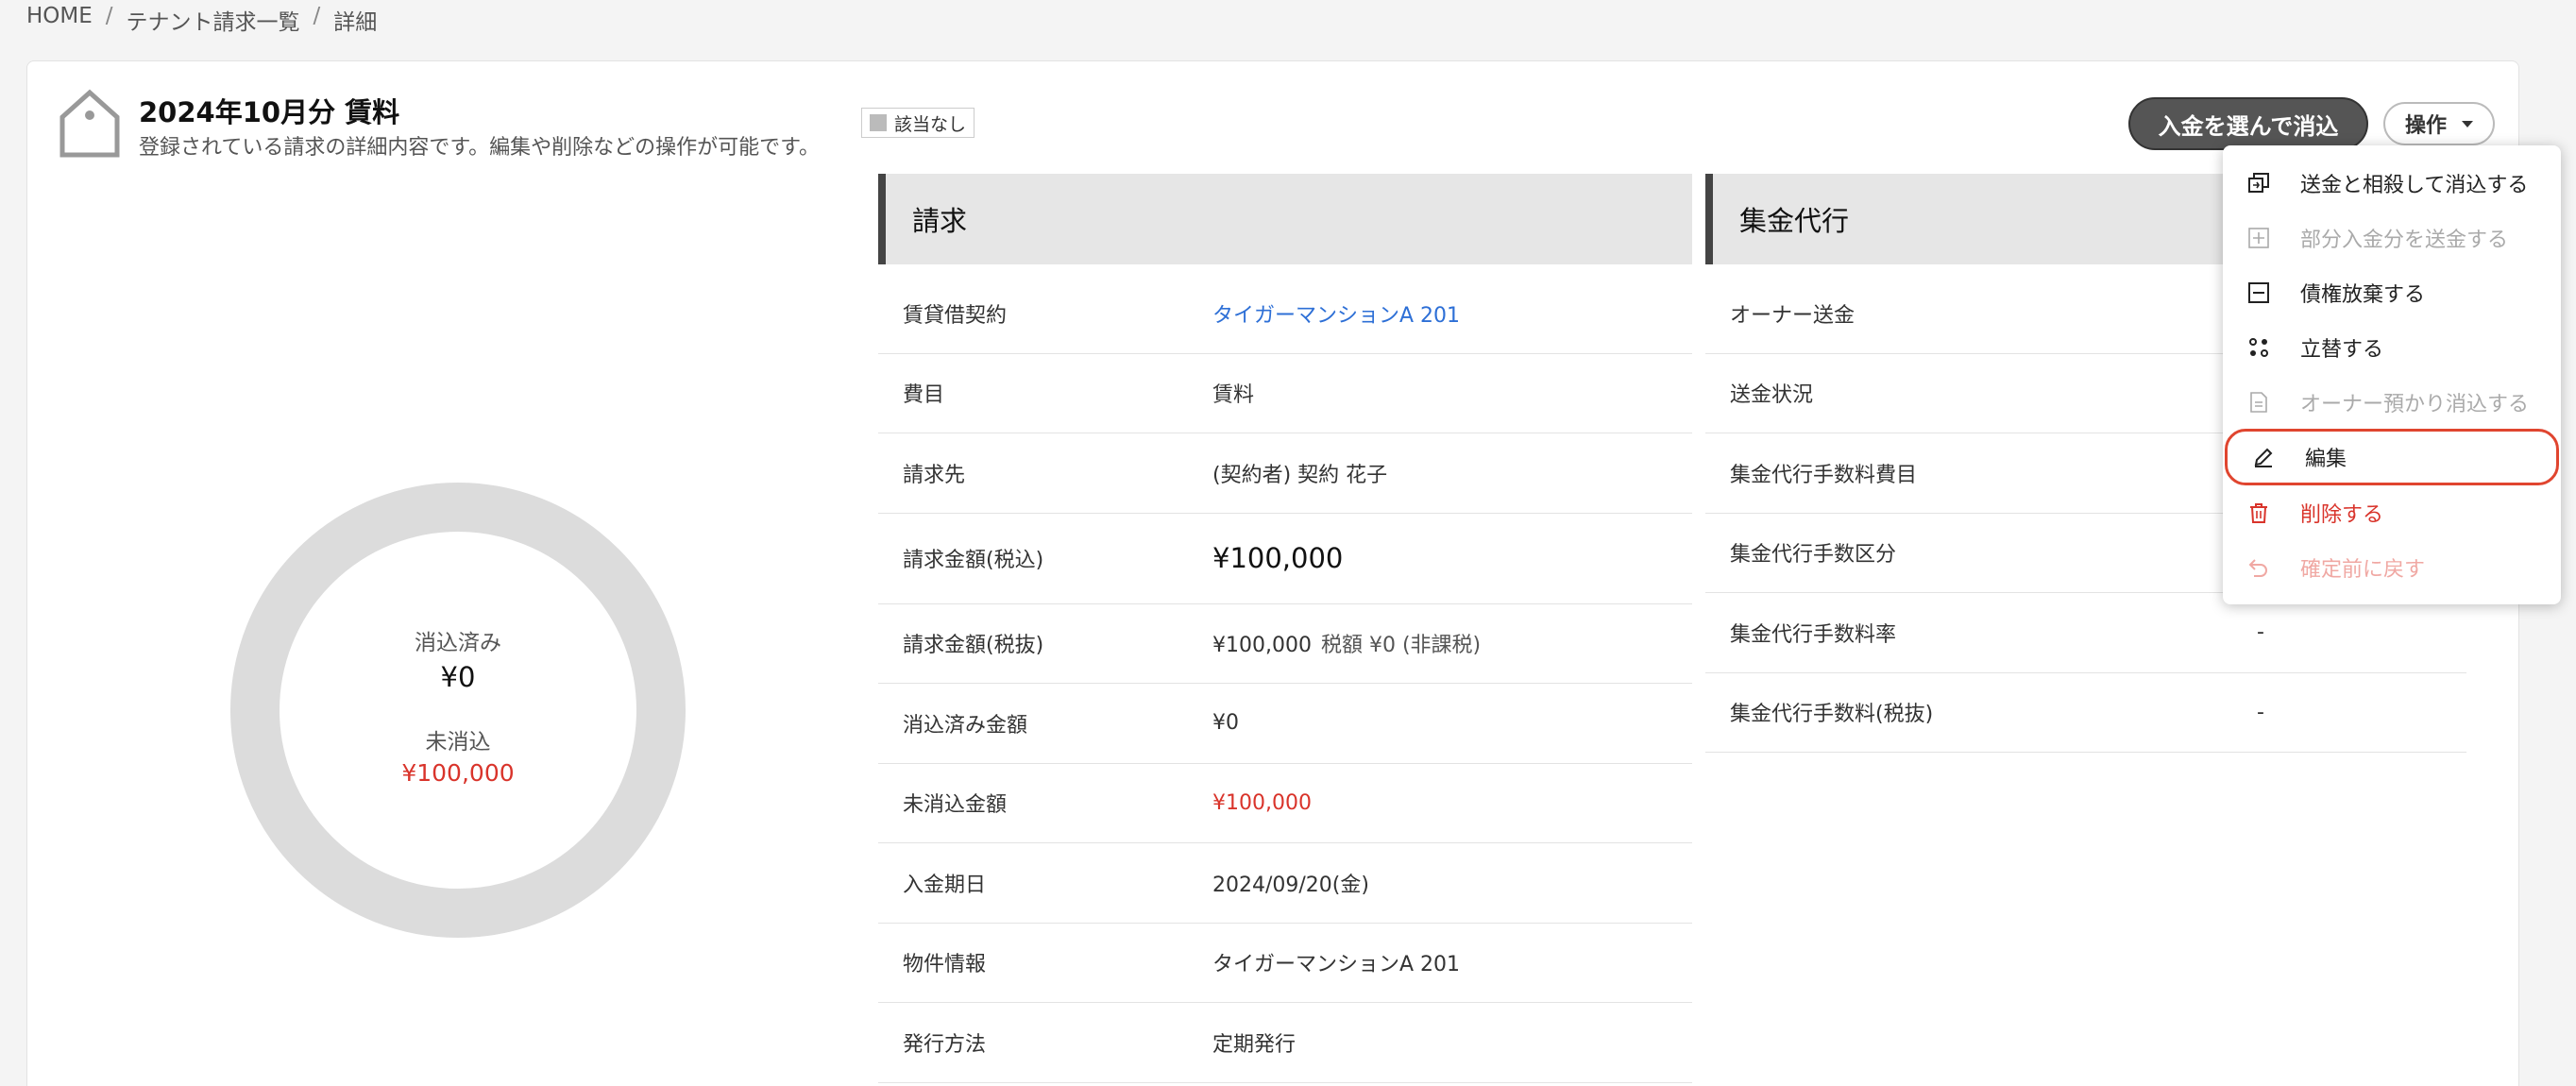  I want to click on row-label: 集金代行手数料率, so click(1813, 635).